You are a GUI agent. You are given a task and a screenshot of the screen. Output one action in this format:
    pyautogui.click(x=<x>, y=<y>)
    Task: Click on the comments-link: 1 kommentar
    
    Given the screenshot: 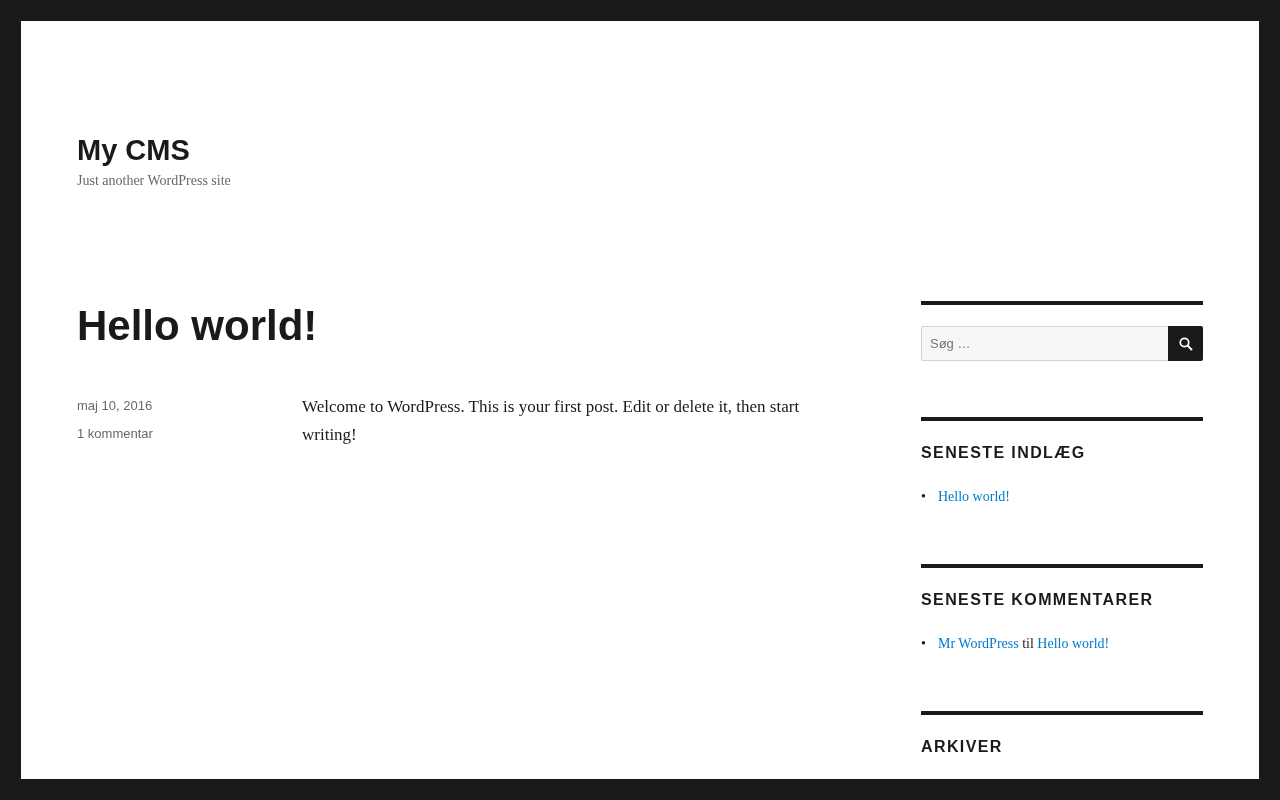 What is the action you would take?
    pyautogui.click(x=115, y=434)
    